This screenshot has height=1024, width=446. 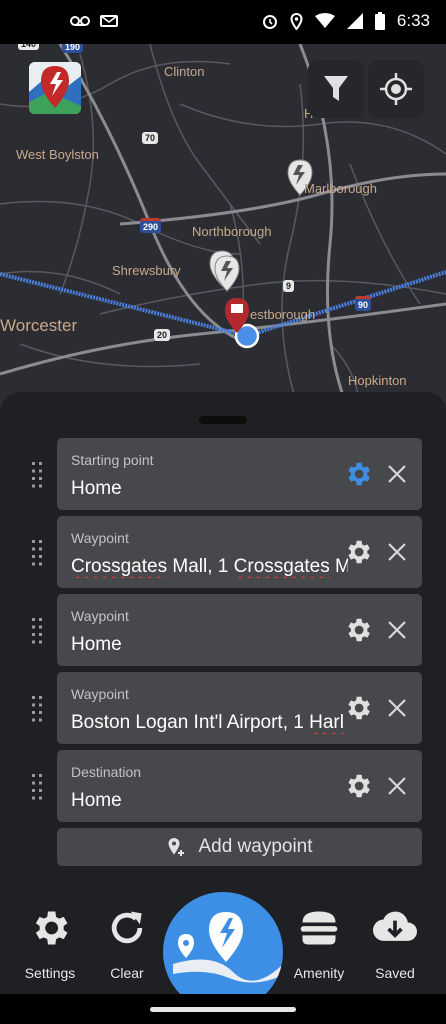 What do you see at coordinates (190, 722) in the screenshot?
I see `address-text: Boston Logan Int'l Airport, 1` at bounding box center [190, 722].